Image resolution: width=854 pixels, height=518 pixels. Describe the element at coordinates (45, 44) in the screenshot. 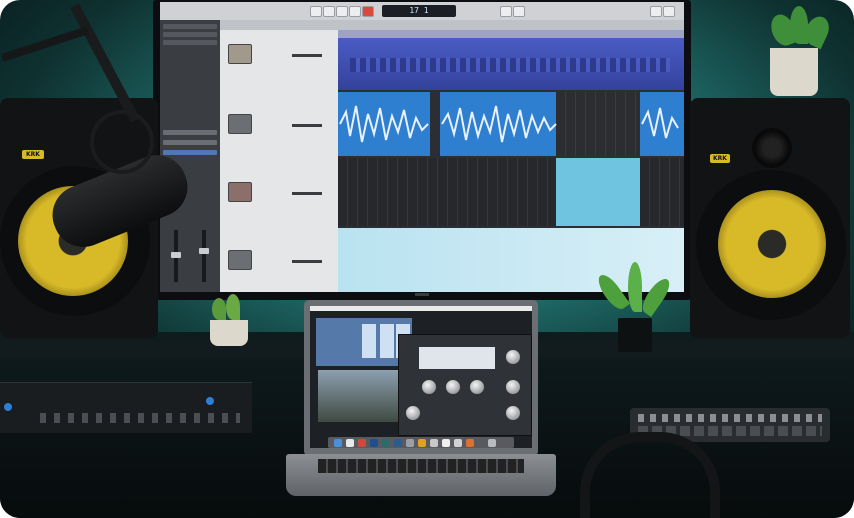

I see `mic-arm-upper` at that location.